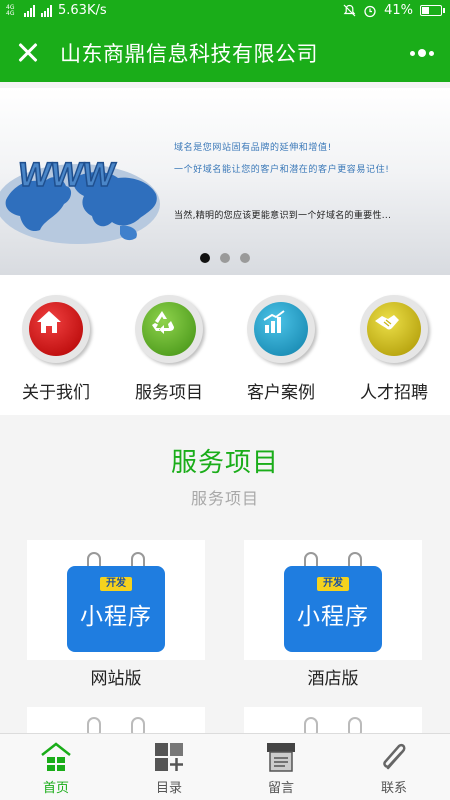  What do you see at coordinates (394, 756) in the screenshot?
I see `paperclip-icon` at bounding box center [394, 756].